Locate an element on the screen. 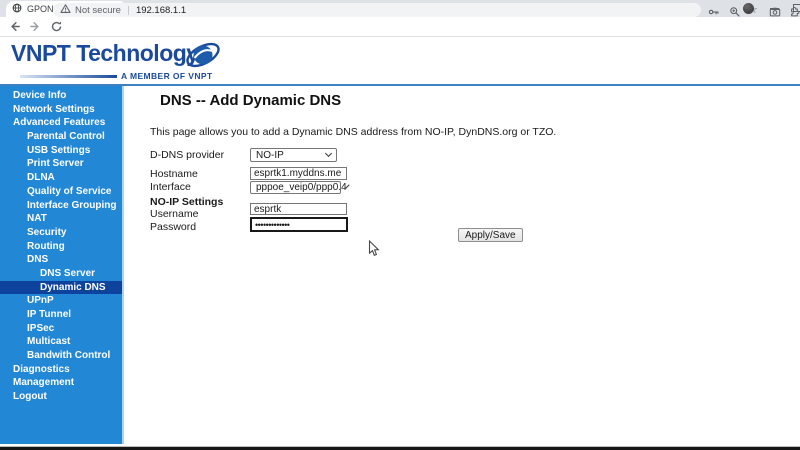 The width and height of the screenshot is (800, 450). favicon-globe-icon is located at coordinates (17, 9).